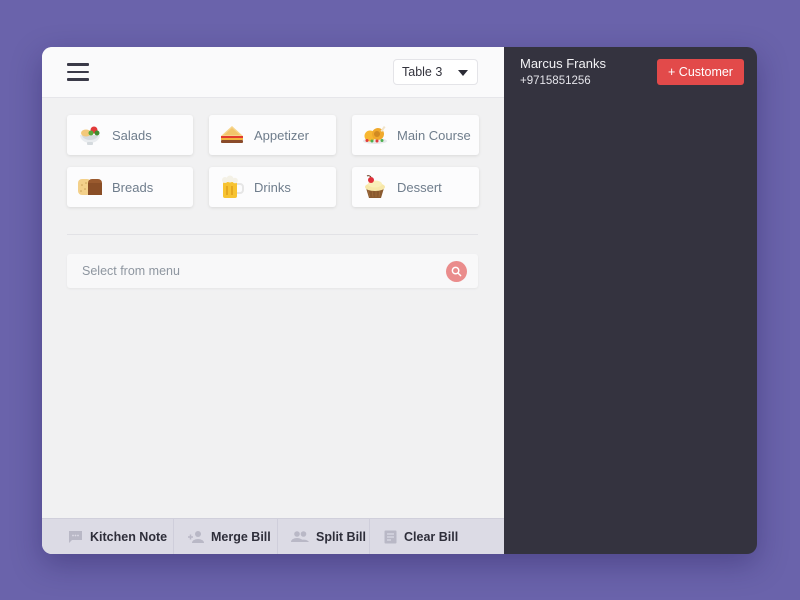  I want to click on category-label: Main Course, so click(434, 135).